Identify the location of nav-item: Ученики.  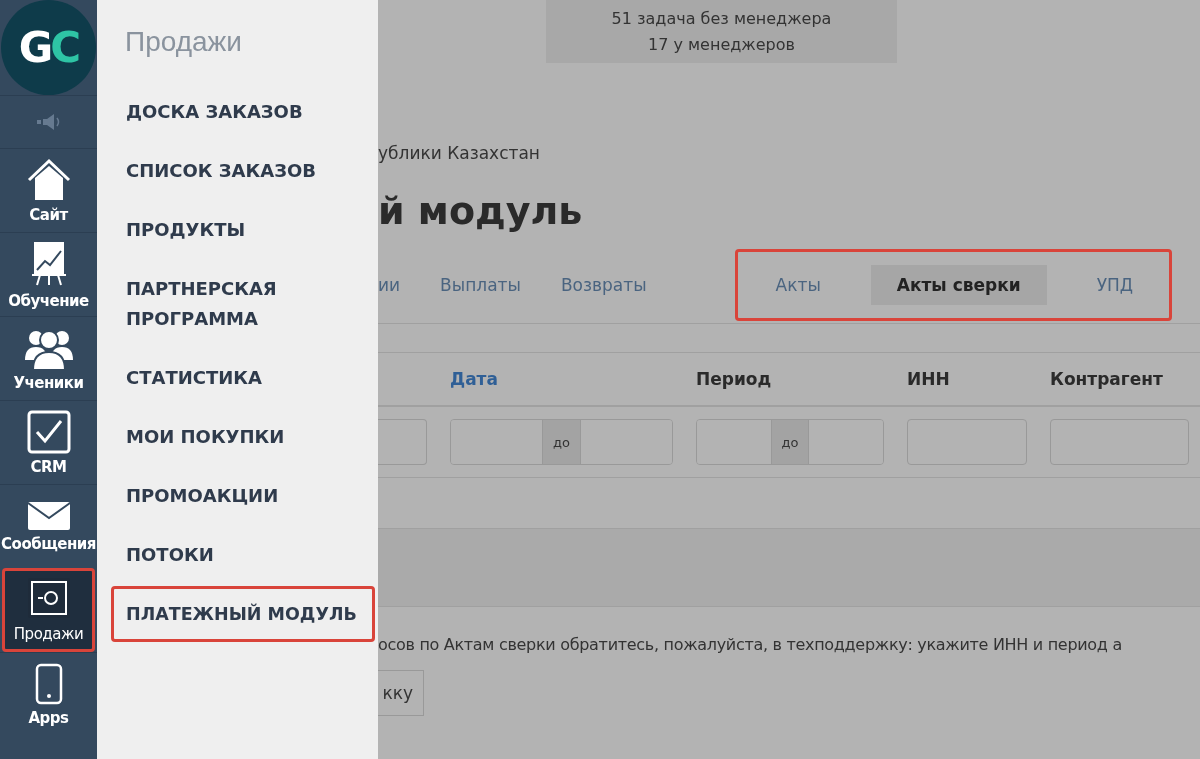
(48, 358).